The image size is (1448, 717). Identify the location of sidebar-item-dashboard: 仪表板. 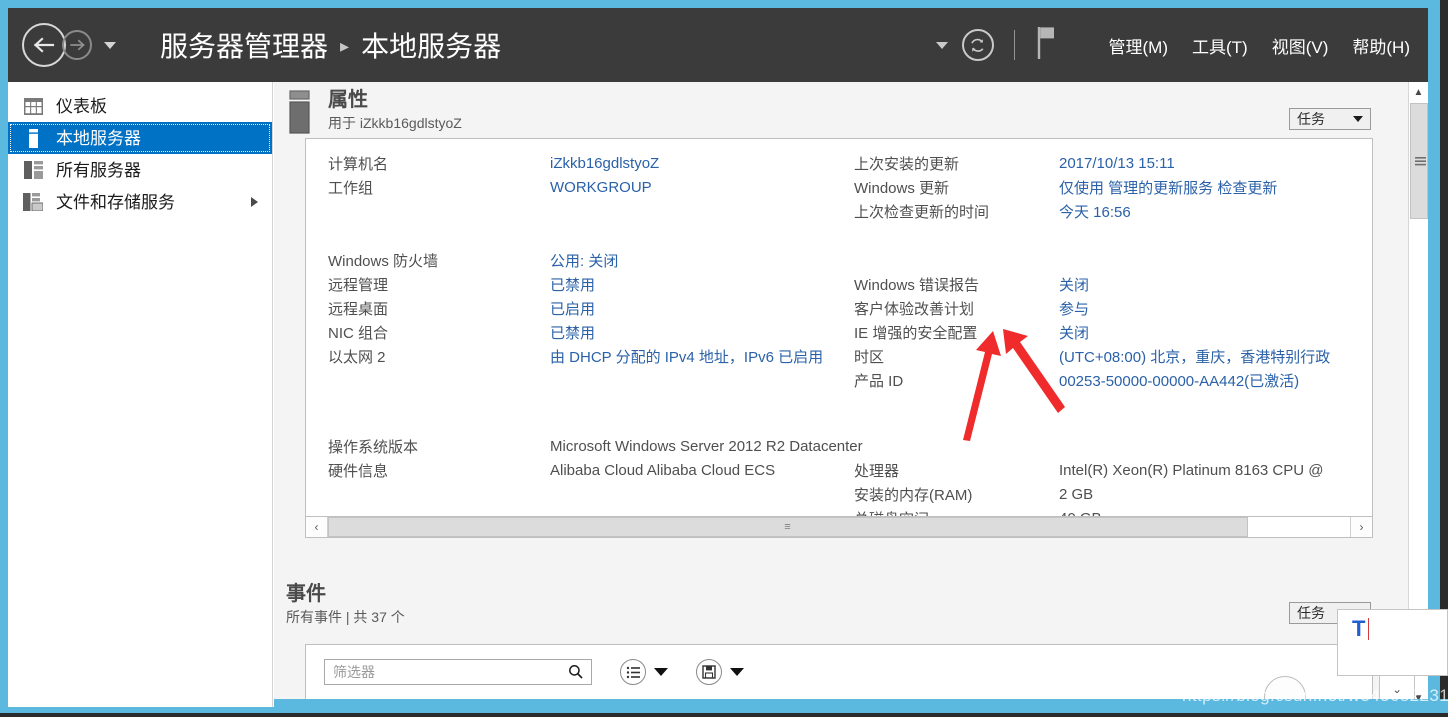
(140, 106).